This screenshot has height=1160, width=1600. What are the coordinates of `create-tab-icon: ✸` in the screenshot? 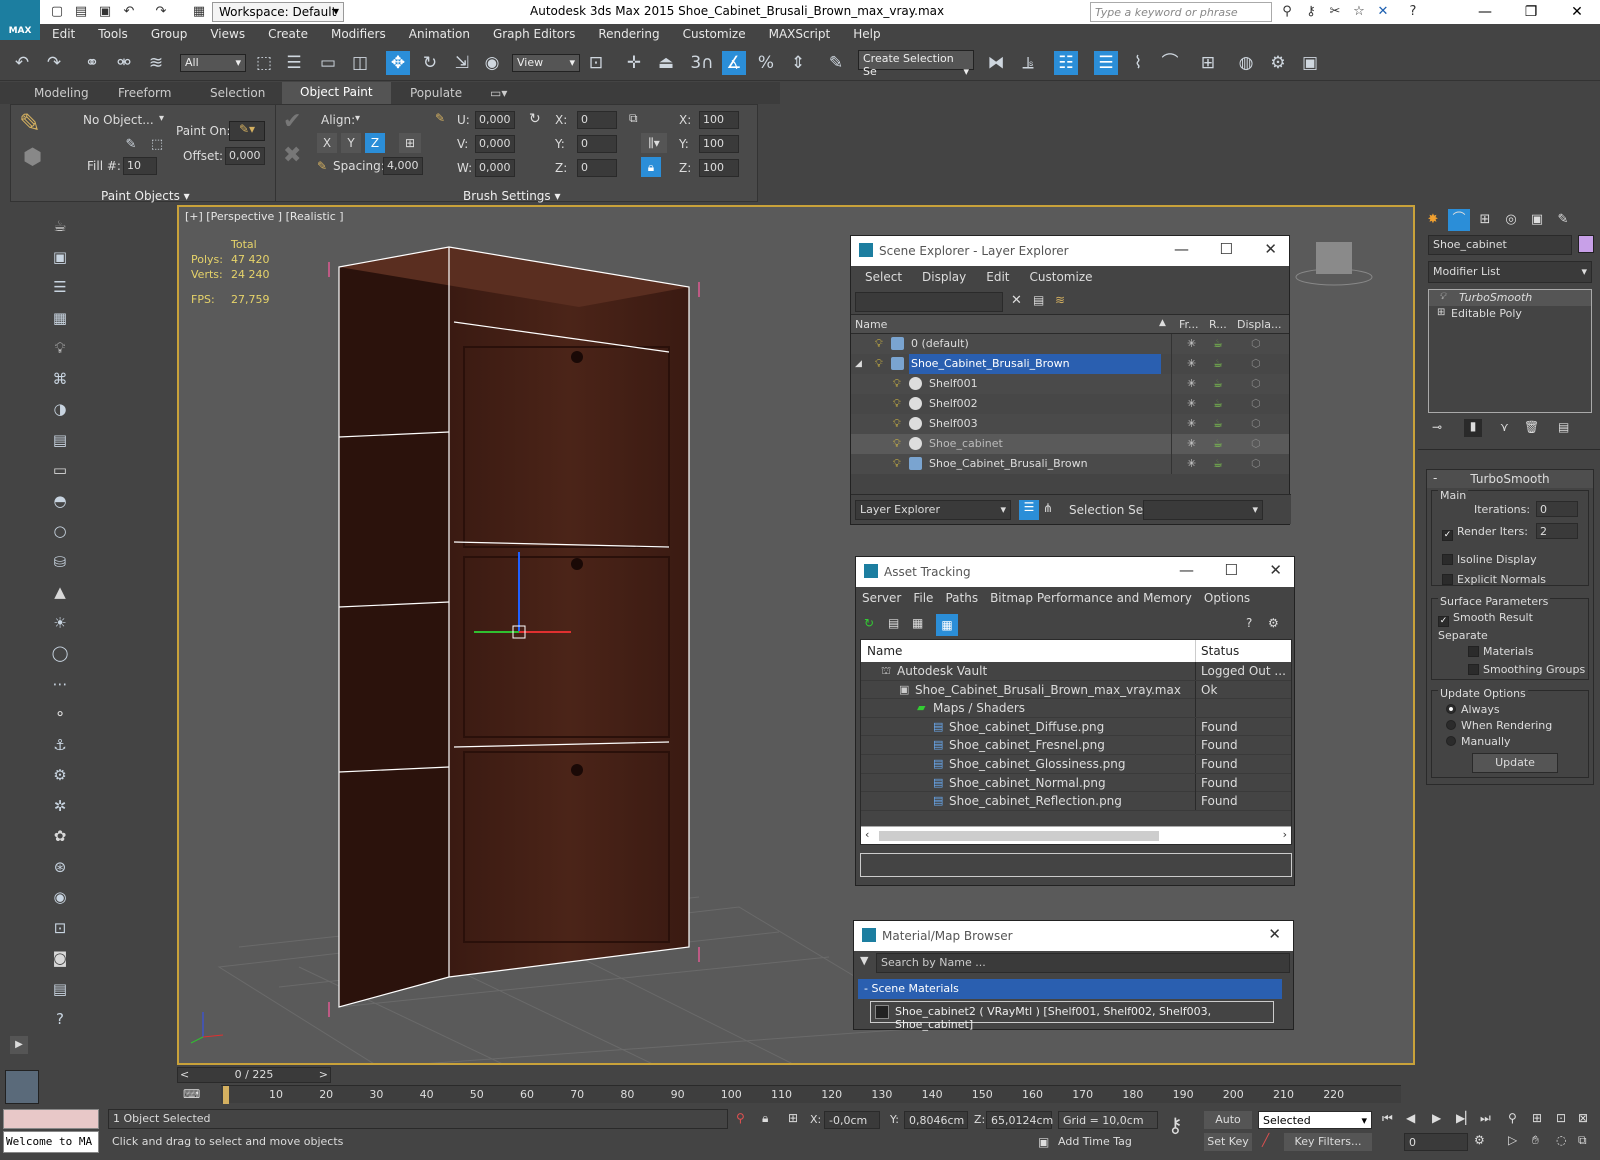 It's located at (1433, 220).